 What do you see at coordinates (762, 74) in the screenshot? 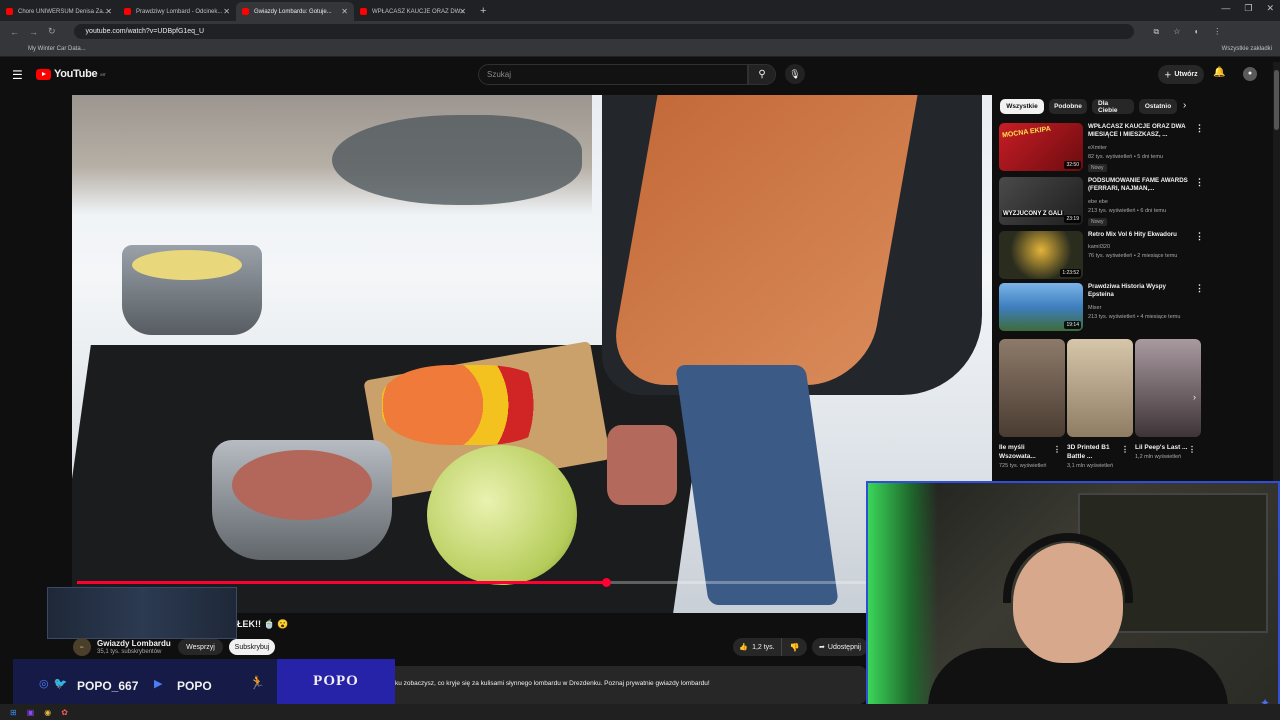
I see `search-button: ⚲` at bounding box center [762, 74].